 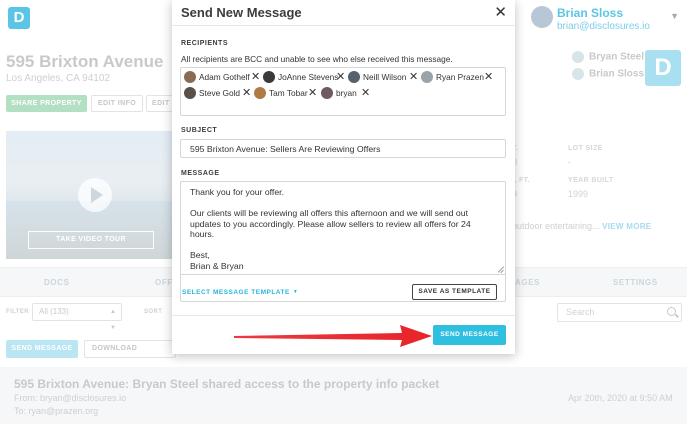 I want to click on modal-header: Send New Message ✕, so click(x=343, y=13).